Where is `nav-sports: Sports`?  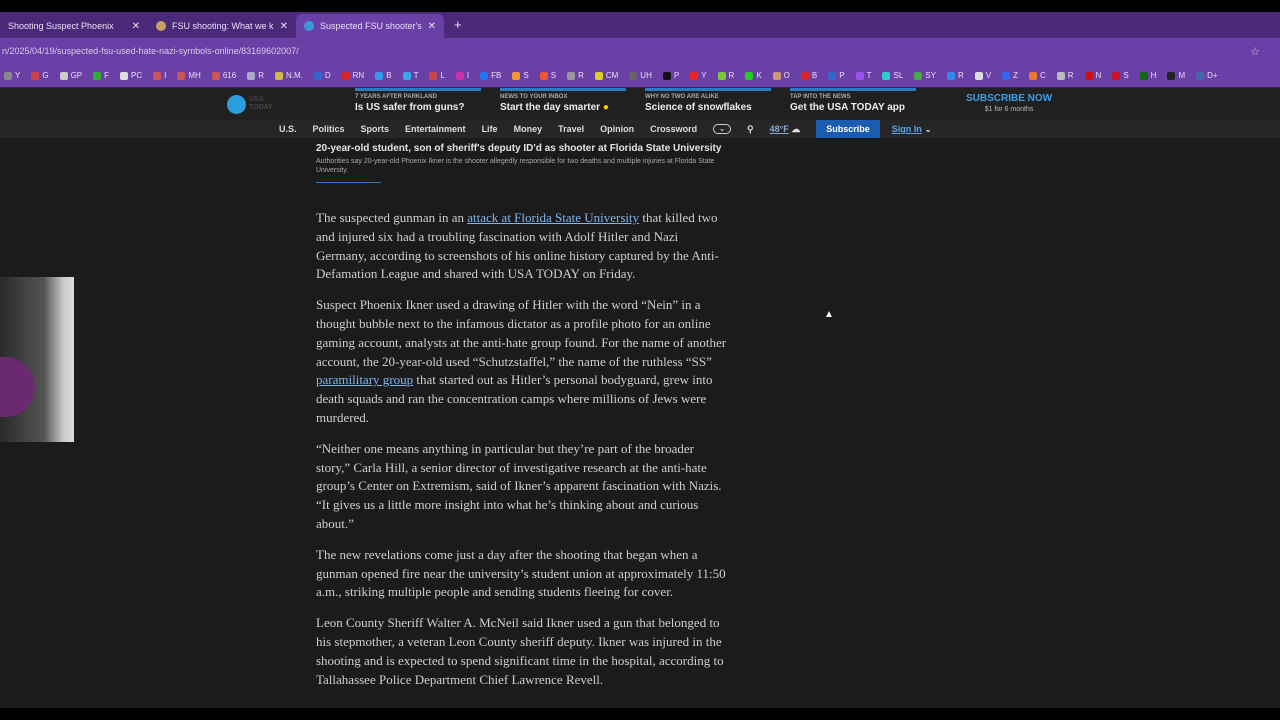
nav-sports: Sports is located at coordinates (375, 129).